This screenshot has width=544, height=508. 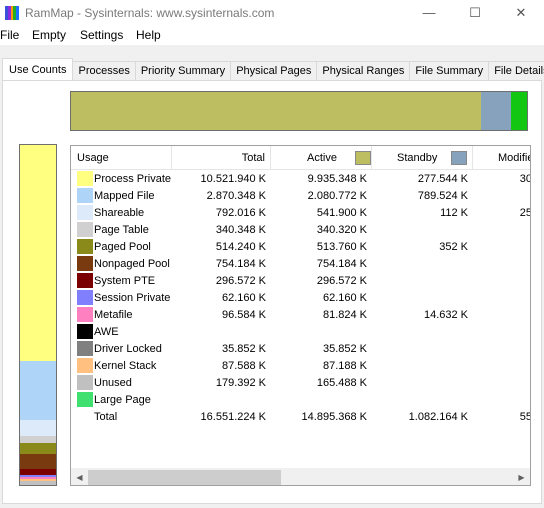 I want to click on table-row: Unused 179.392 K 165.488 K, so click(x=300, y=382).